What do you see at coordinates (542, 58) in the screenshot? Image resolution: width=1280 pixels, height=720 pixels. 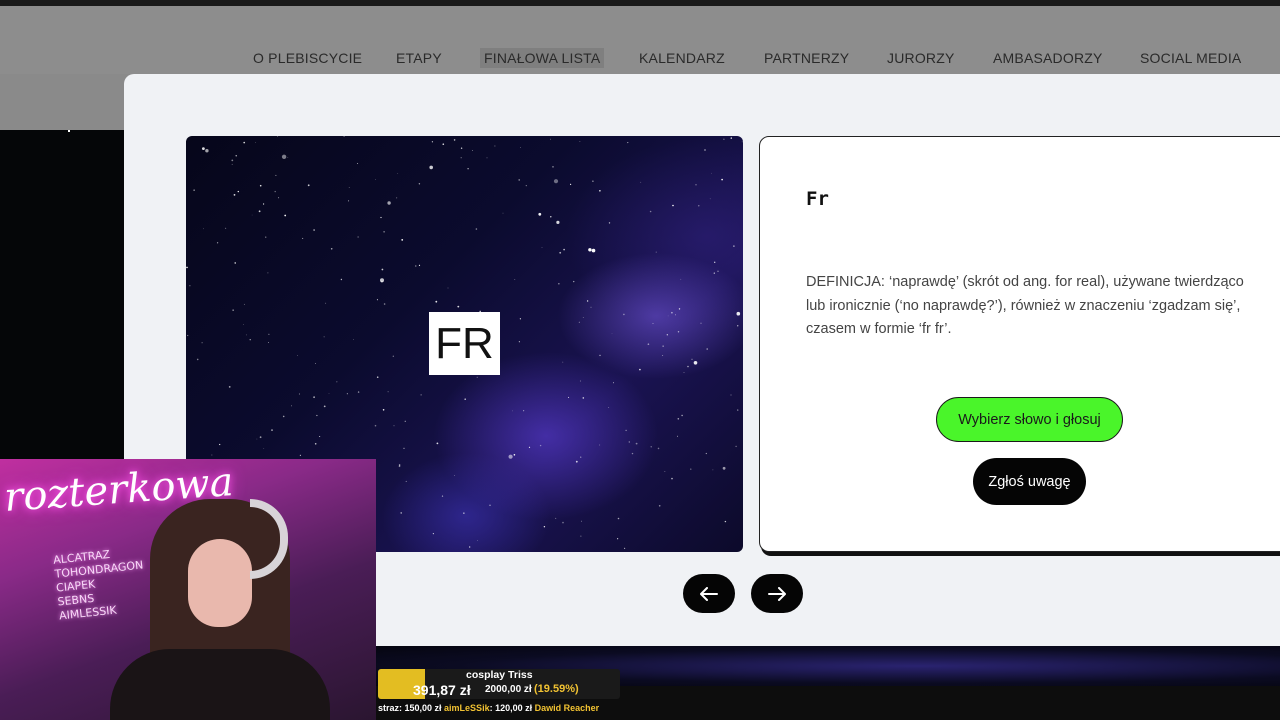 I see `nav-item-finalowa-lista: FINAŁOWA LISTA` at bounding box center [542, 58].